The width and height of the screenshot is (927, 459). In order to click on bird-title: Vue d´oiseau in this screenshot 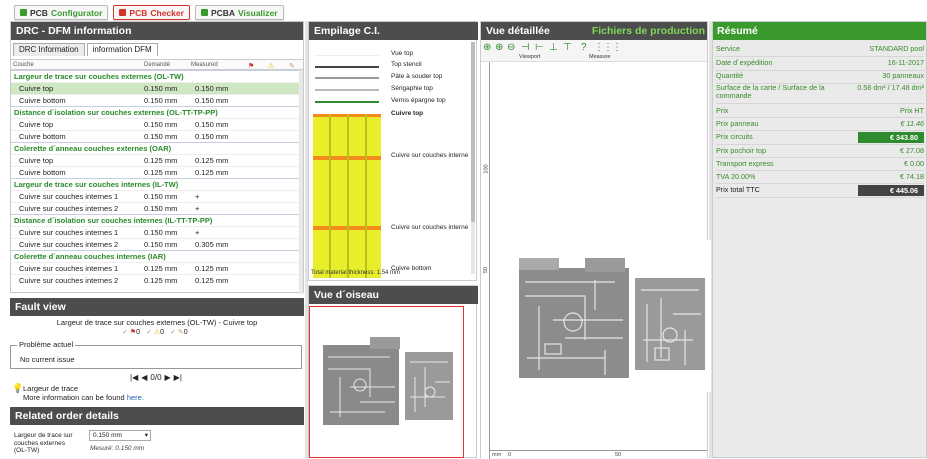, I will do `click(393, 295)`.